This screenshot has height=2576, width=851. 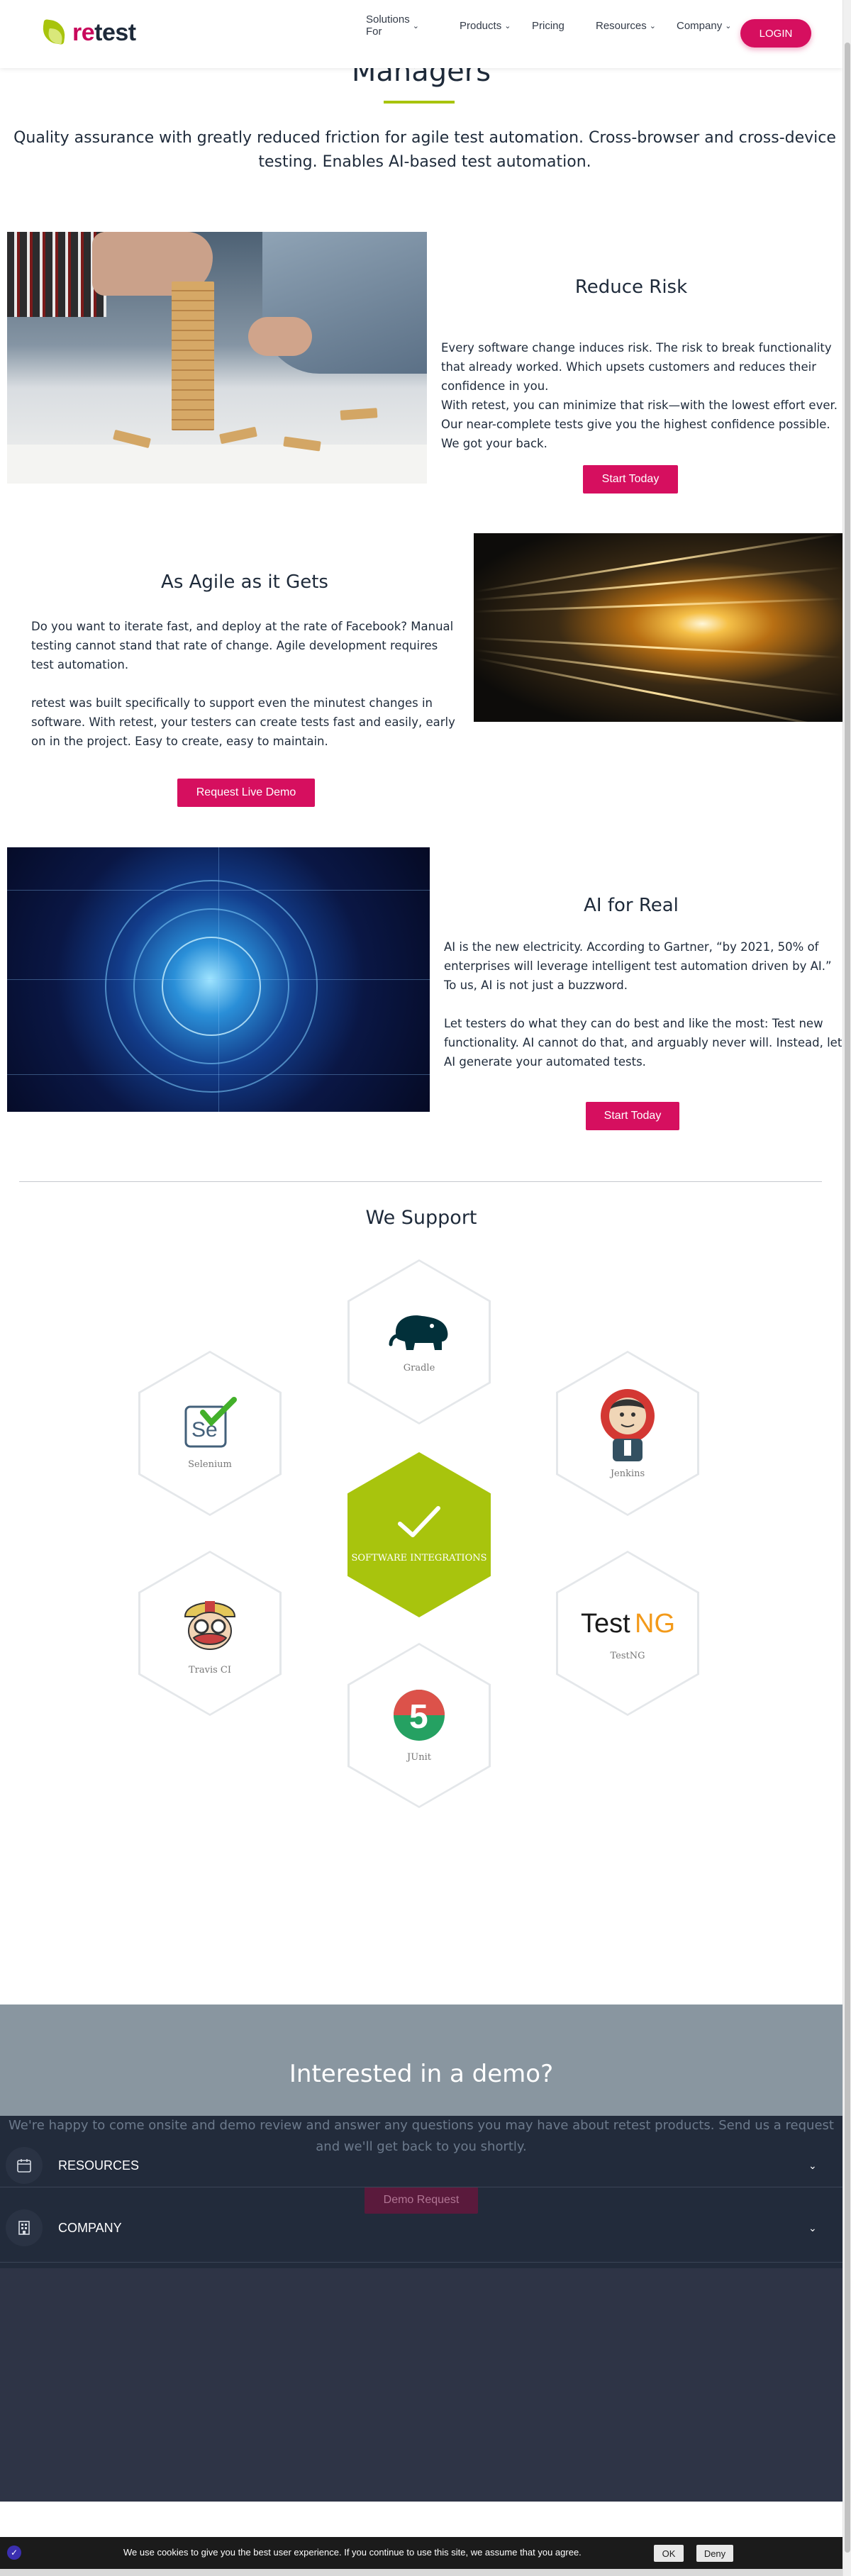 What do you see at coordinates (14, 2553) in the screenshot?
I see `privacy-check-icon: ✓` at bounding box center [14, 2553].